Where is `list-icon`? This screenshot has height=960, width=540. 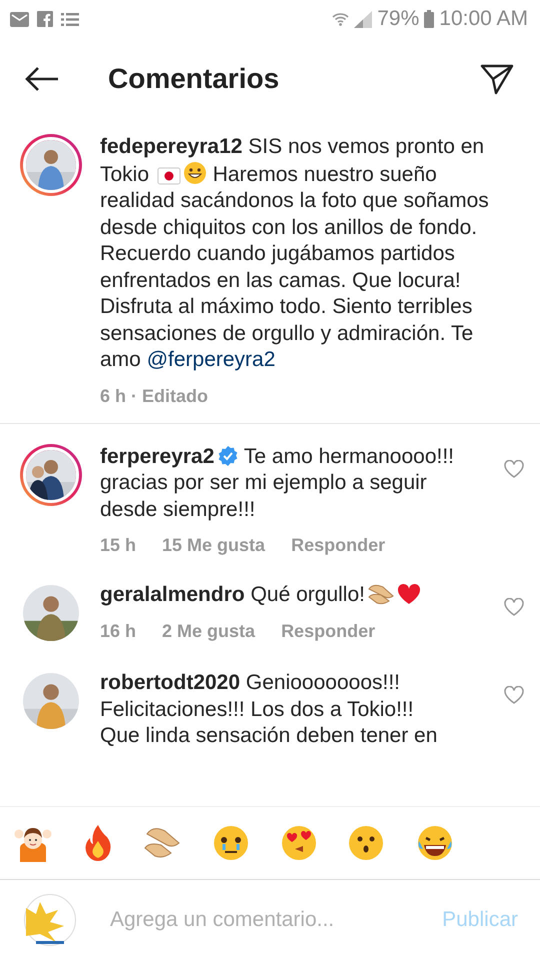
list-icon is located at coordinates (70, 19).